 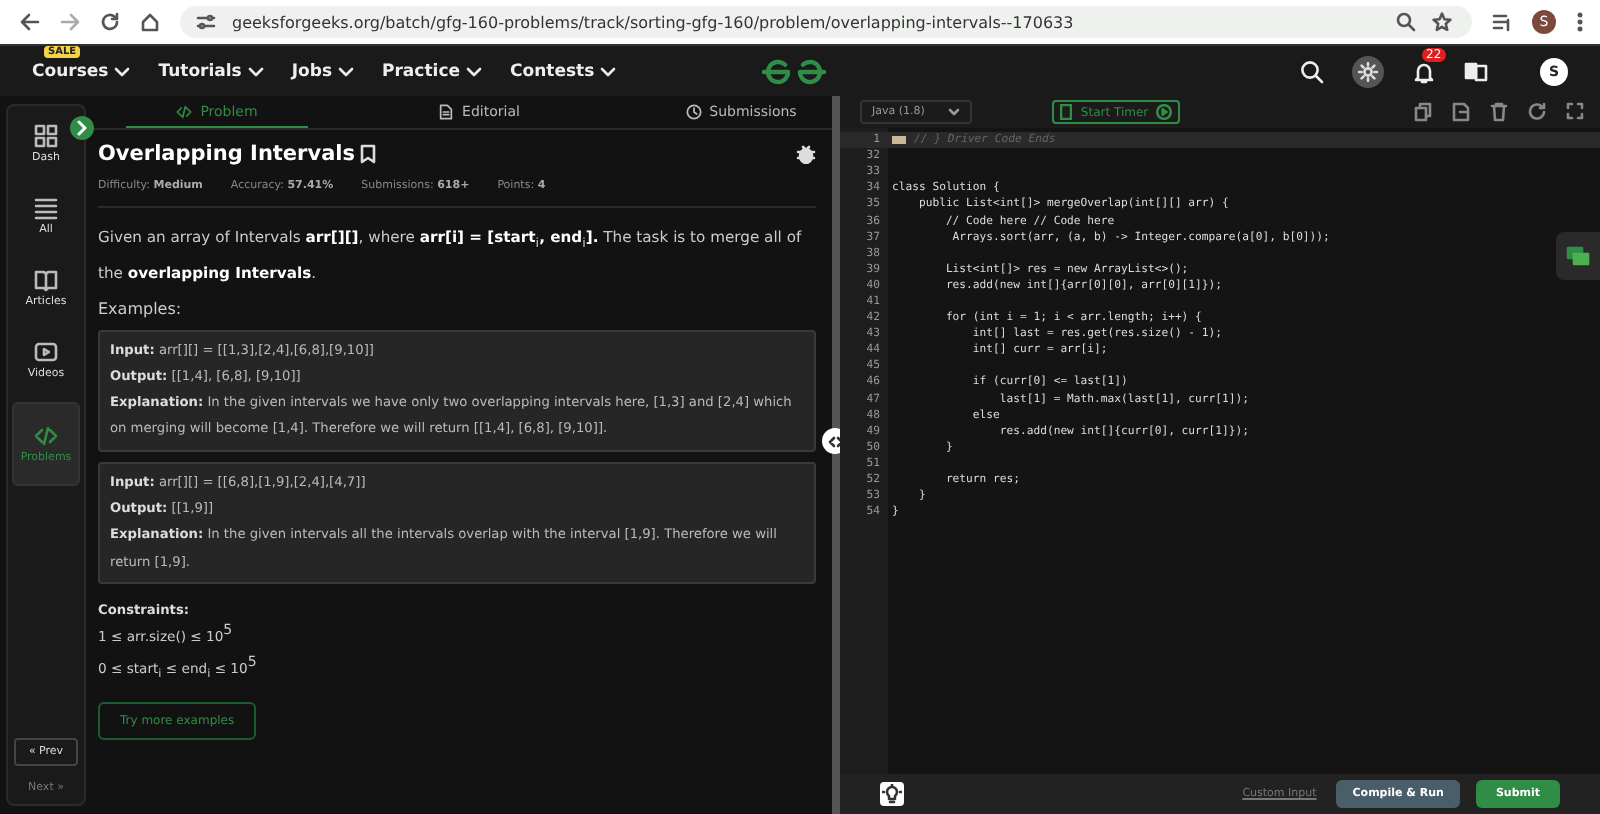 What do you see at coordinates (835, 441) in the screenshot?
I see `arrows-icon` at bounding box center [835, 441].